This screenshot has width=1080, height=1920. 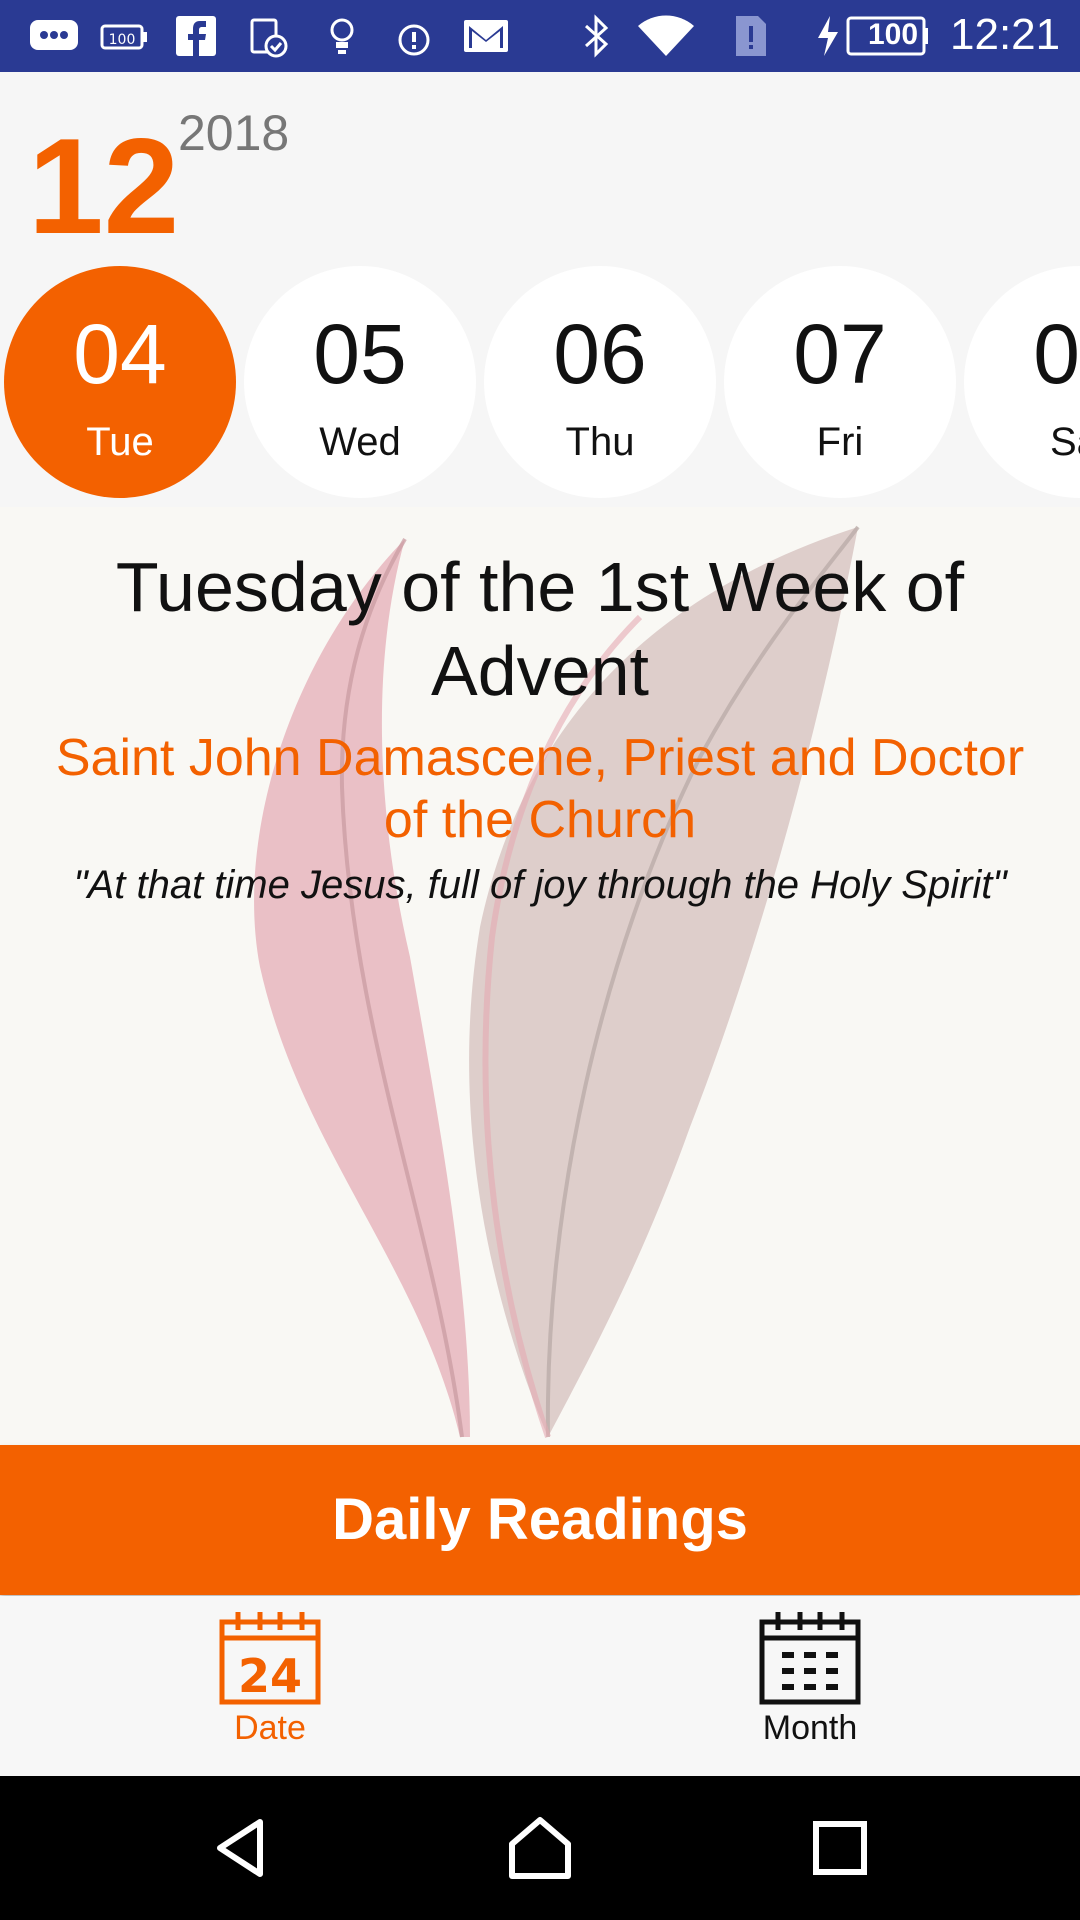 What do you see at coordinates (234, 133) in the screenshot?
I see `year-label: 2018` at bounding box center [234, 133].